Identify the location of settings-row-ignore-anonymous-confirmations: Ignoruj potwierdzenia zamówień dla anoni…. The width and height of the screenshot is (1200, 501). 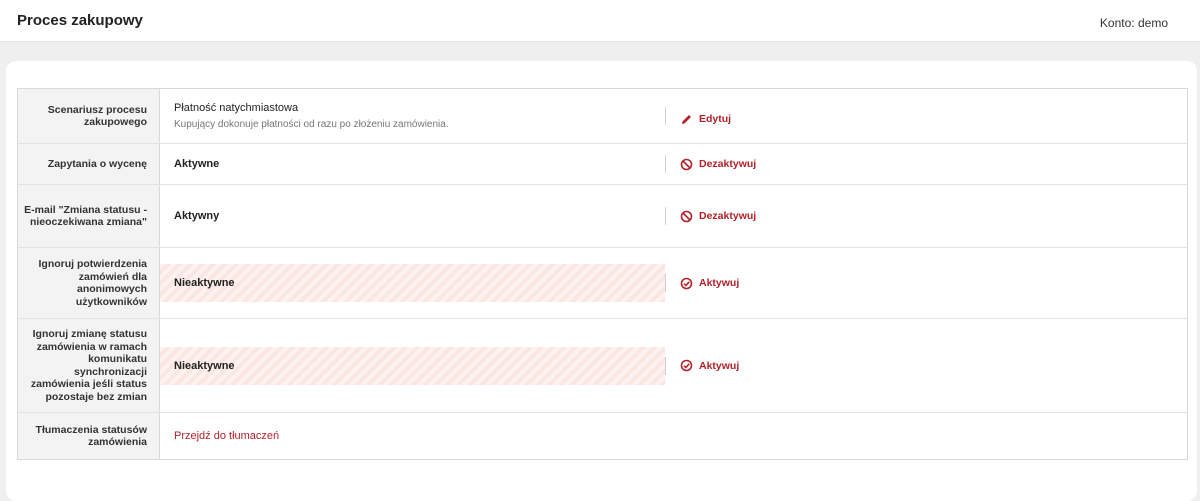
(602, 282).